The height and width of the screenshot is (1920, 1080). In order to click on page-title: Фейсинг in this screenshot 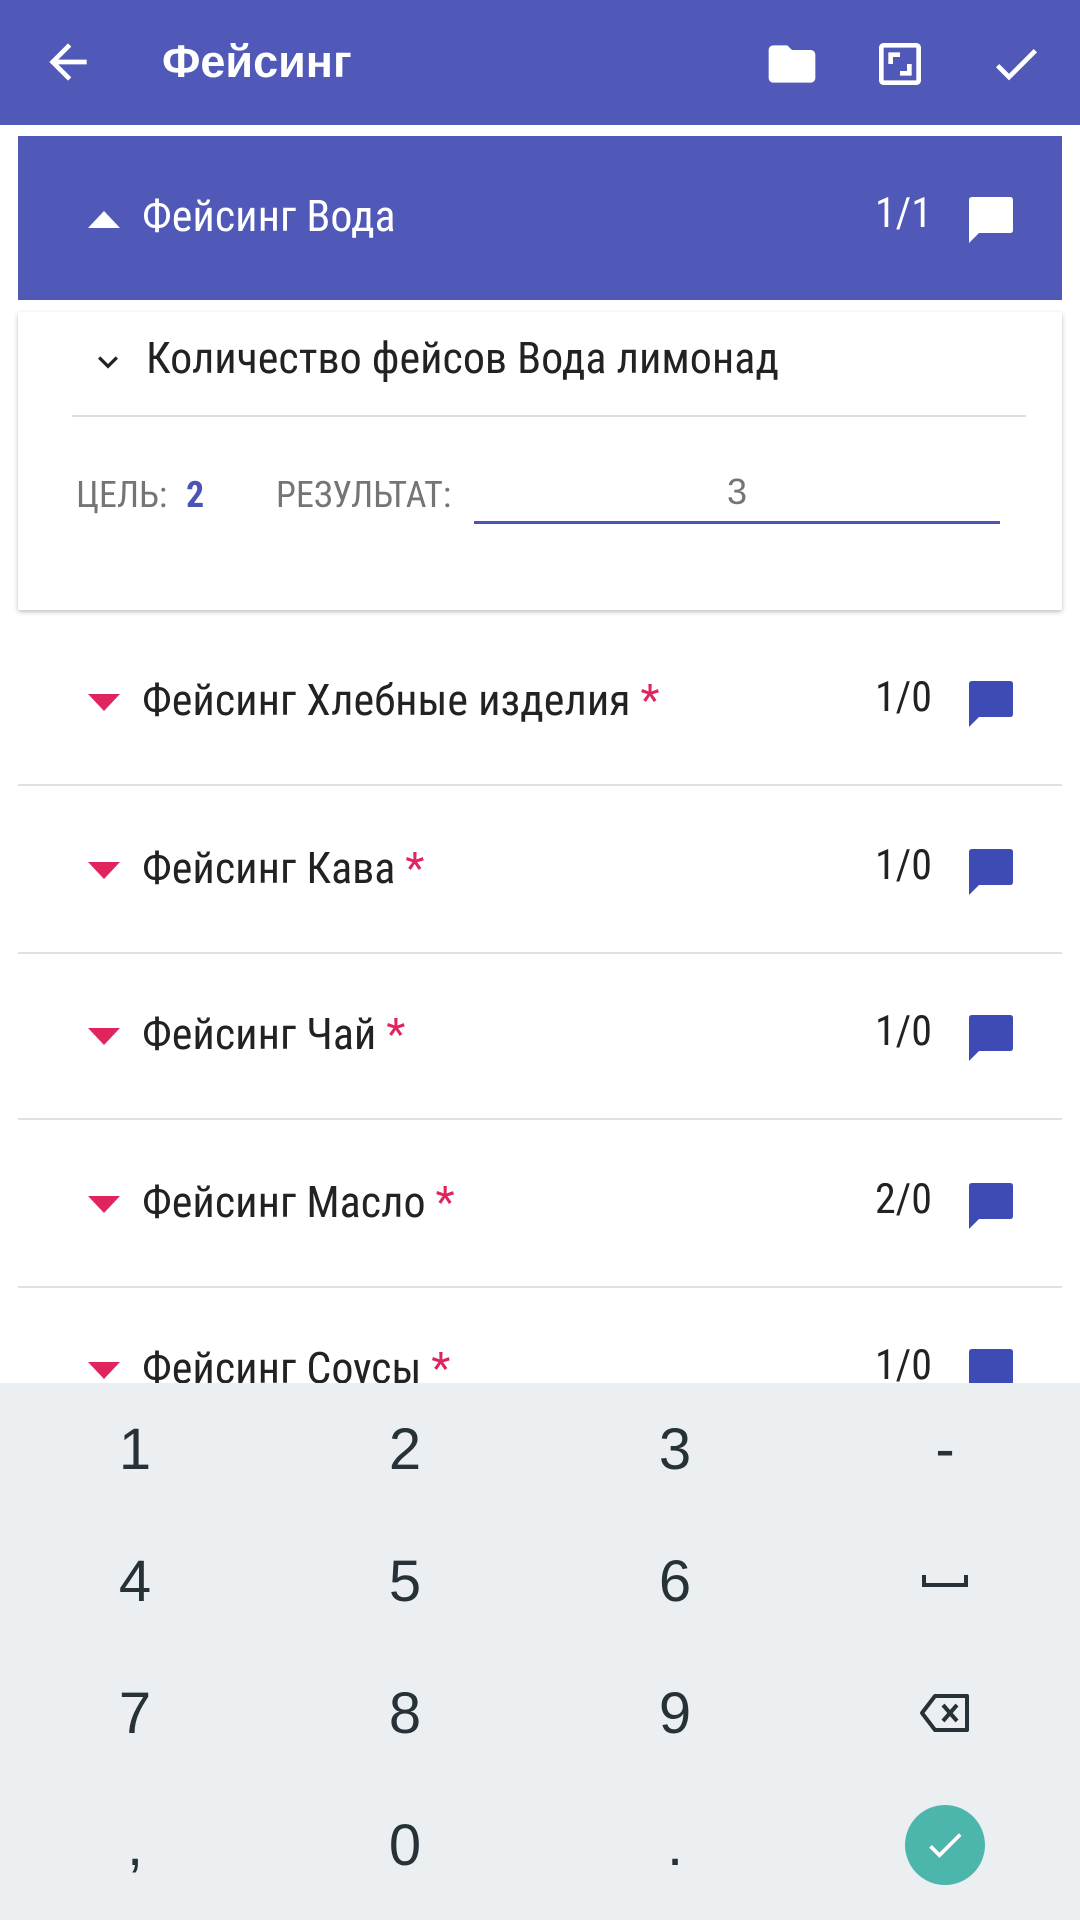, I will do `click(257, 61)`.